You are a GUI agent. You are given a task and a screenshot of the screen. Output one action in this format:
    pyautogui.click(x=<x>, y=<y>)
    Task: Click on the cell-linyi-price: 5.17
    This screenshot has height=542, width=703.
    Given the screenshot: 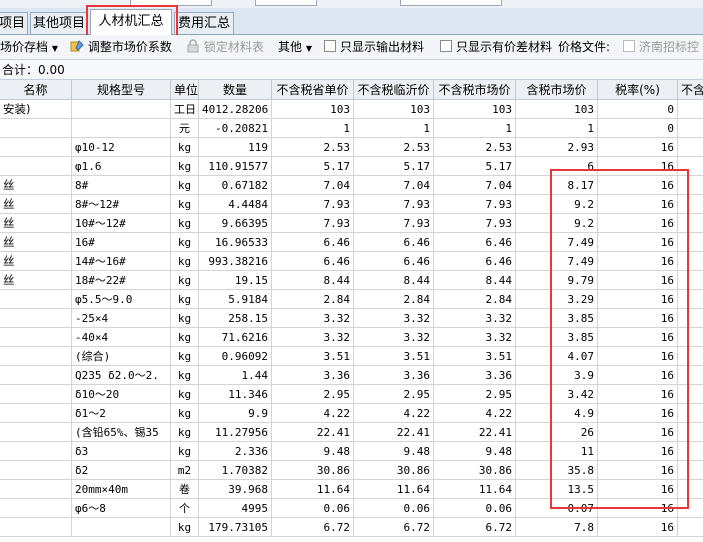 What is the action you would take?
    pyautogui.click(x=394, y=166)
    